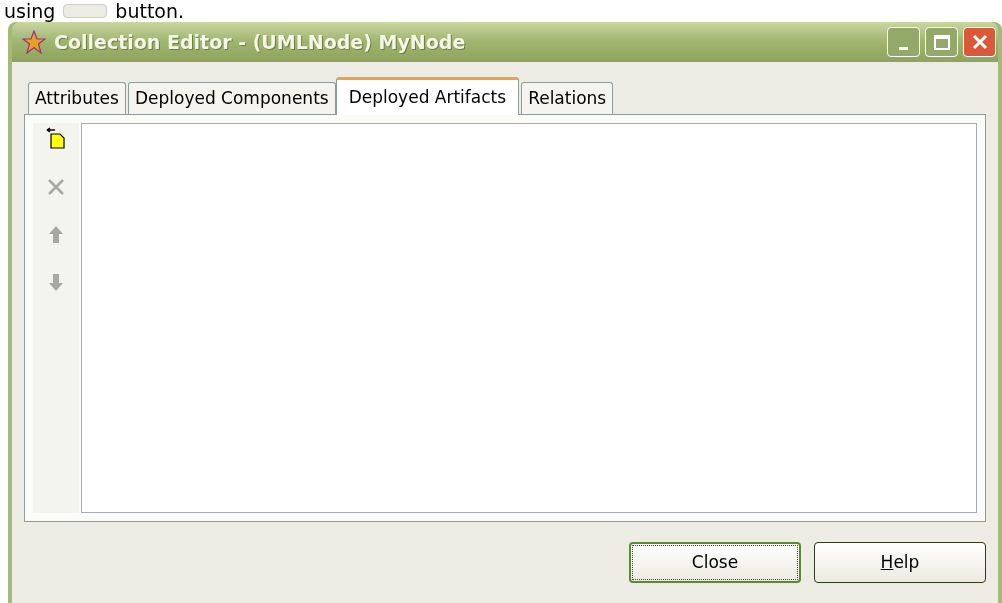 Image resolution: width=1002 pixels, height=603 pixels. I want to click on new-page-icon, so click(56, 138).